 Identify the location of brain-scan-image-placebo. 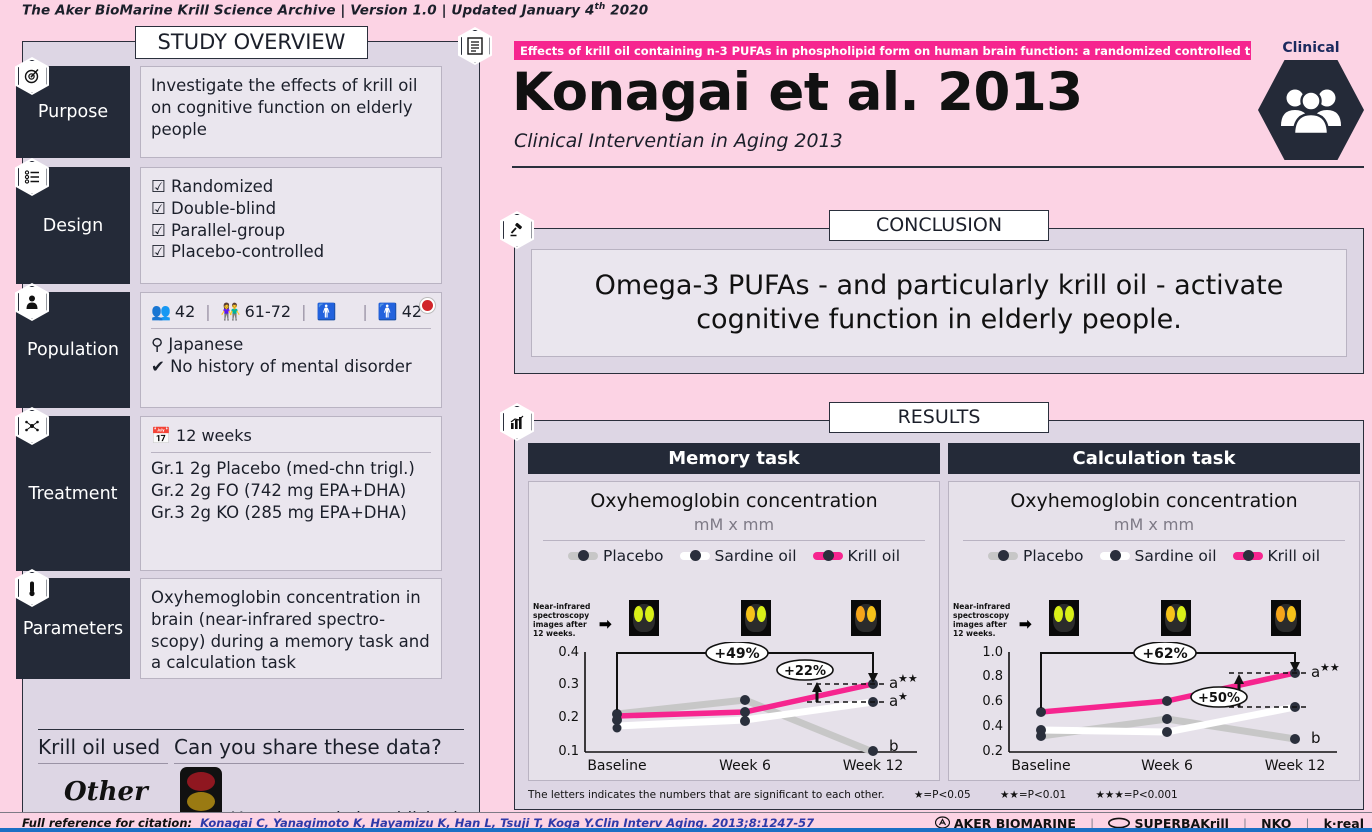
(644, 618).